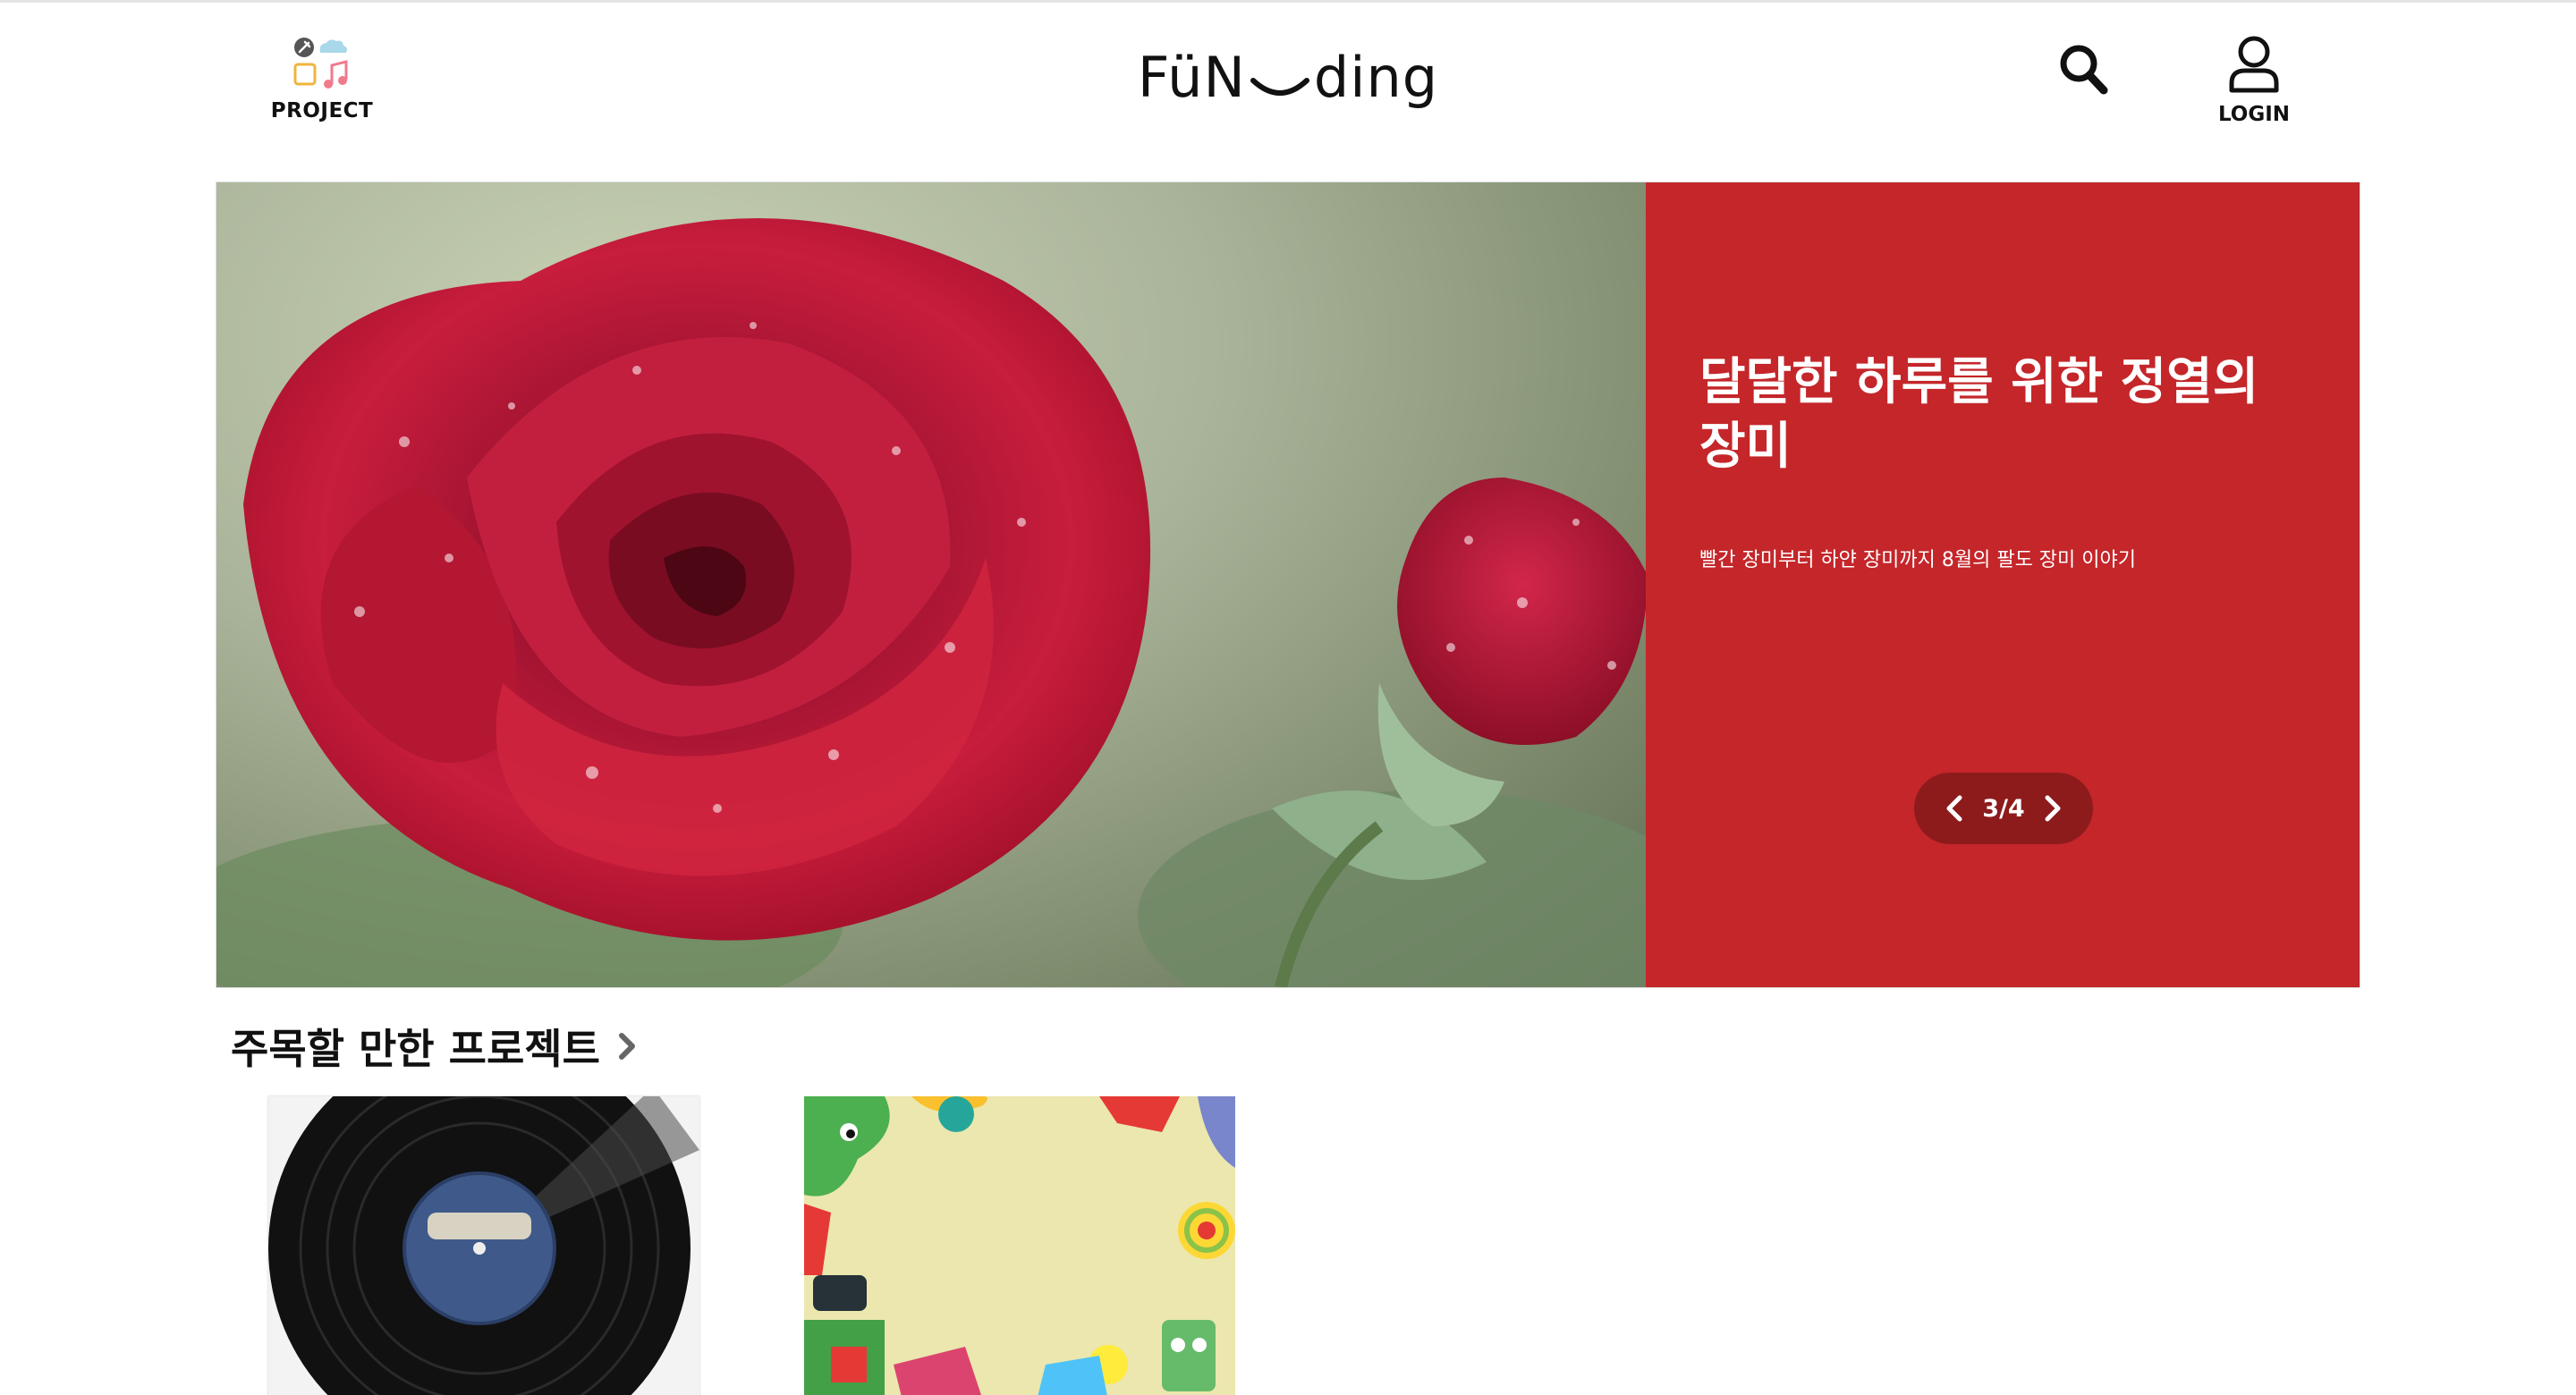 Image resolution: width=2576 pixels, height=1395 pixels. What do you see at coordinates (1191, 77) in the screenshot?
I see `logo-text-left: FüN` at bounding box center [1191, 77].